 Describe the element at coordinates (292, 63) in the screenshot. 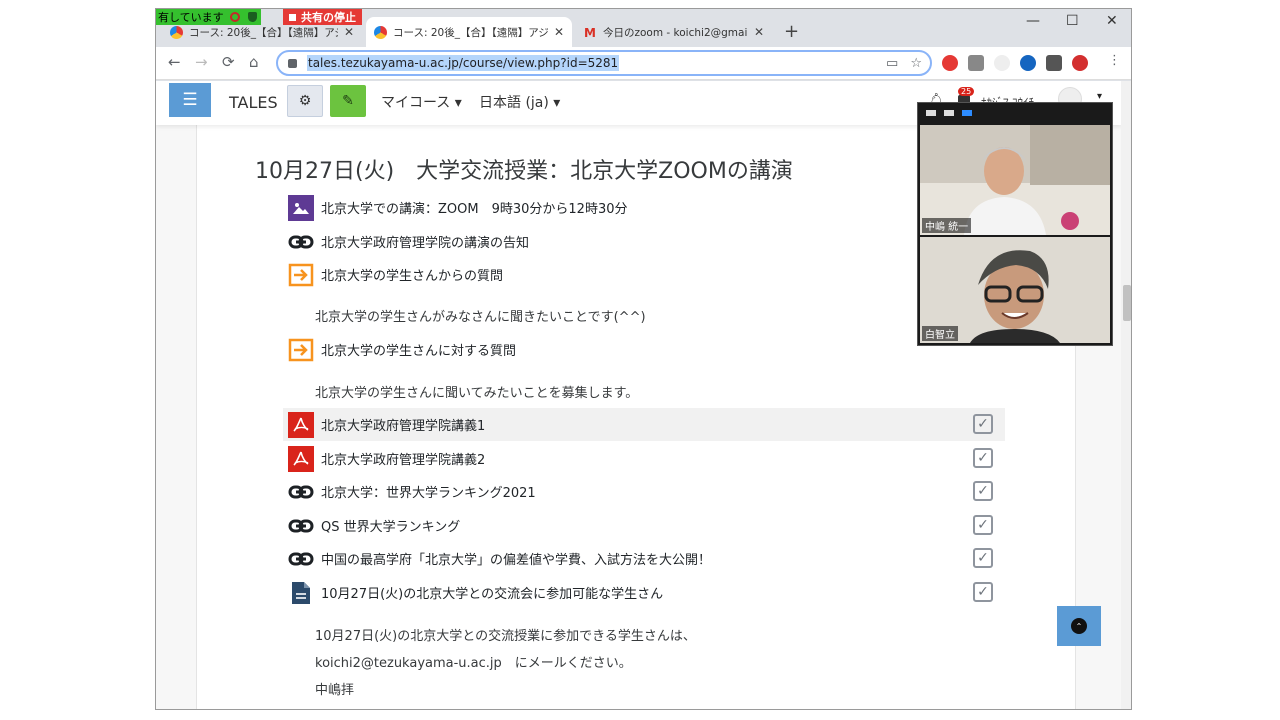

I see `lock-icon` at that location.